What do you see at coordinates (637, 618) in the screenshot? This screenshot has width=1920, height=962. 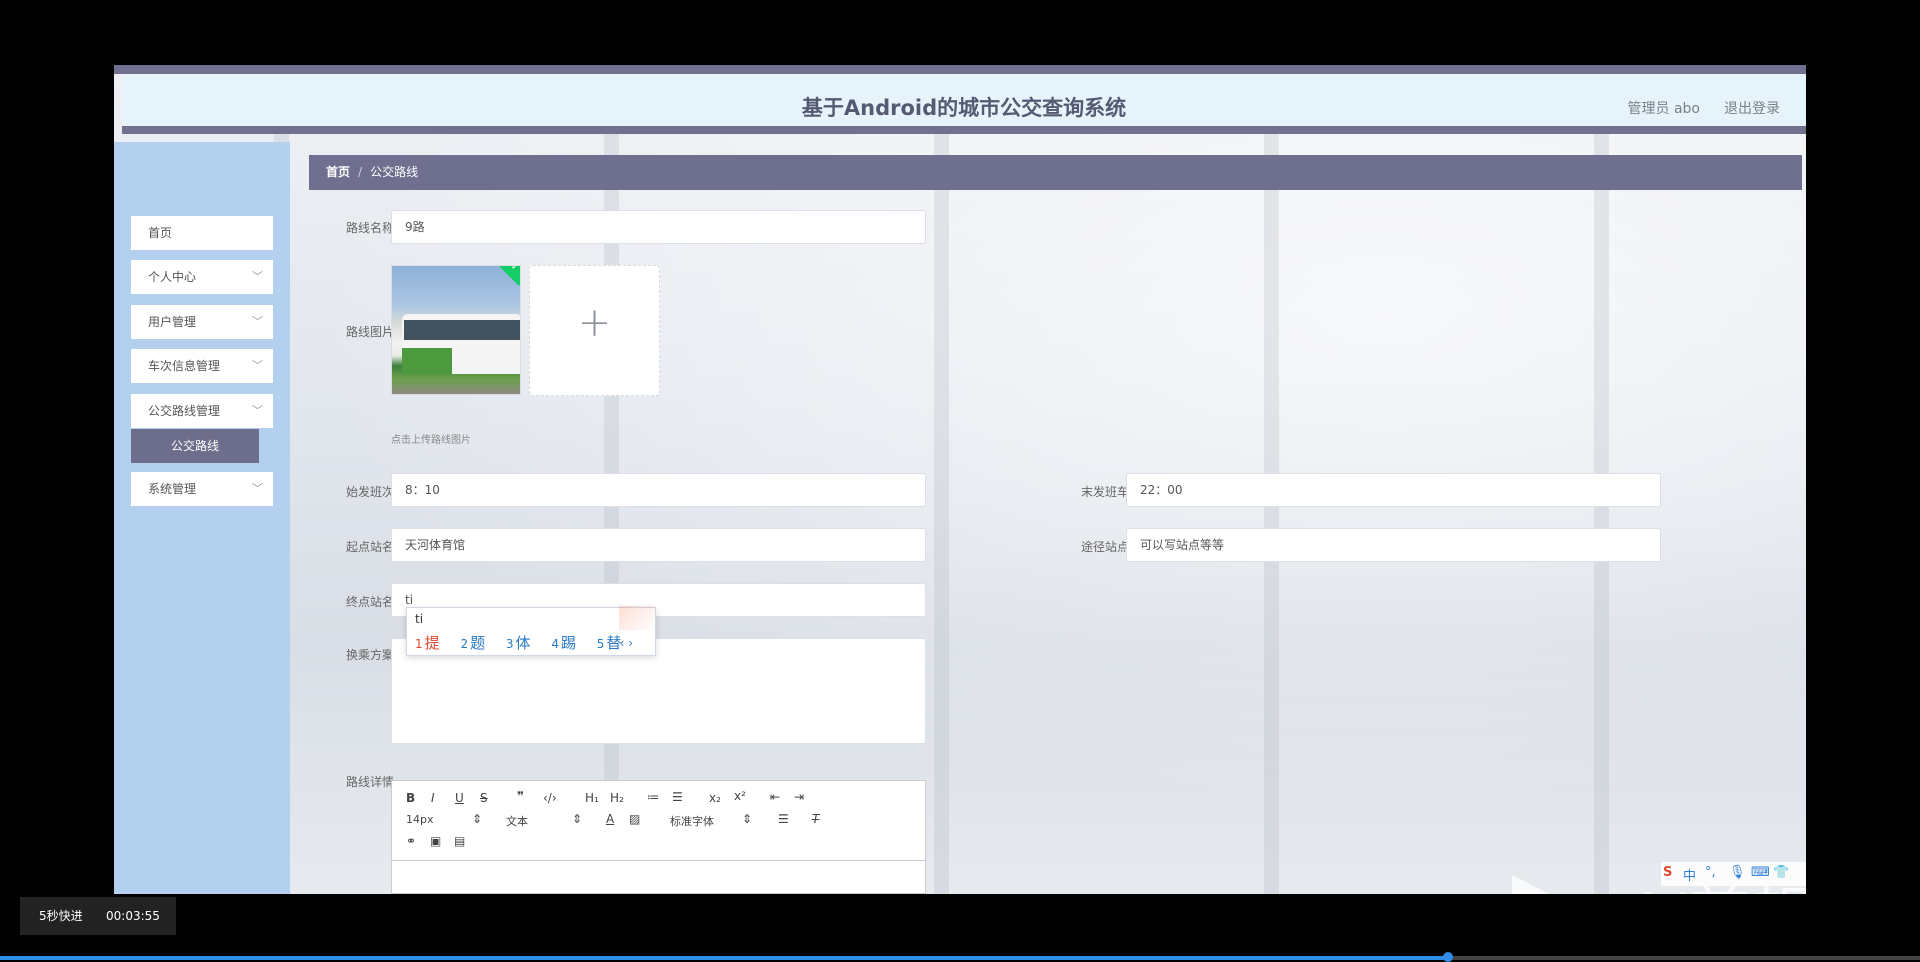 I see `ime-logo-icon` at bounding box center [637, 618].